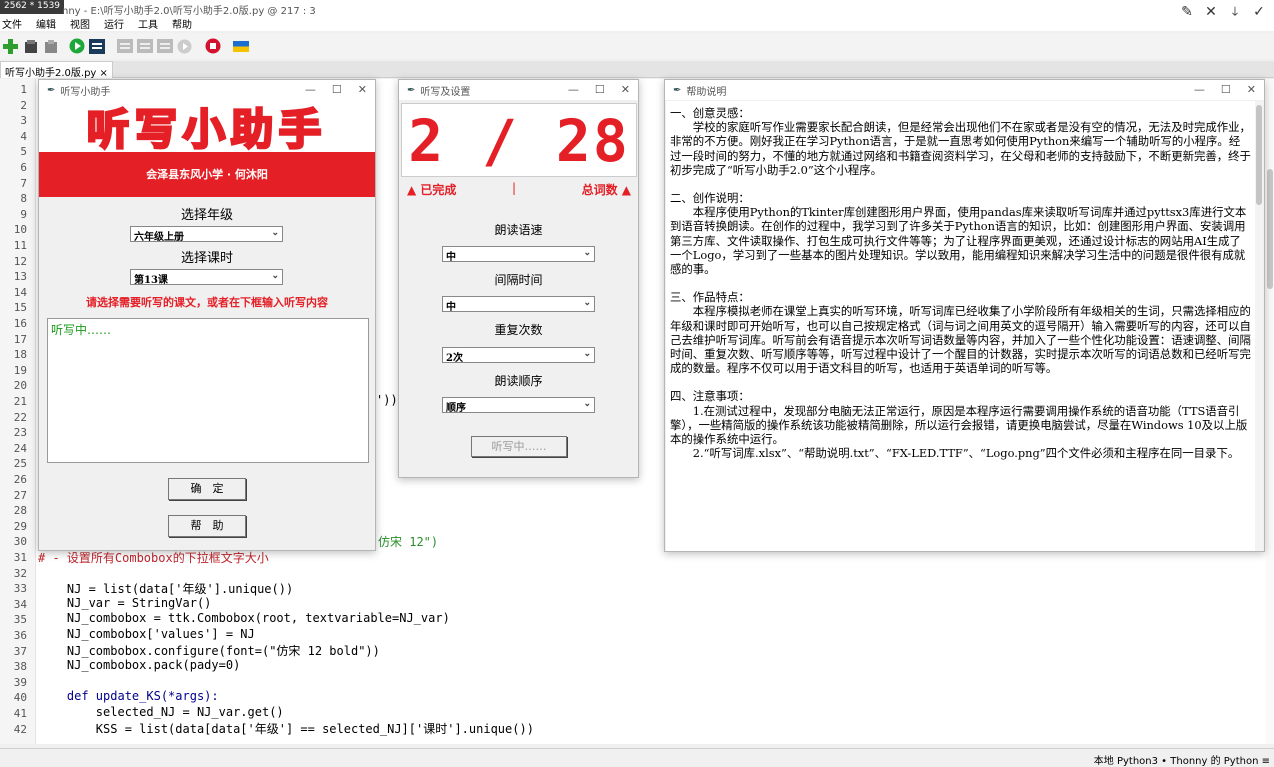 This screenshot has height=767, width=1274. Describe the element at coordinates (20, 339) in the screenshot. I see `line-number: 17` at that location.